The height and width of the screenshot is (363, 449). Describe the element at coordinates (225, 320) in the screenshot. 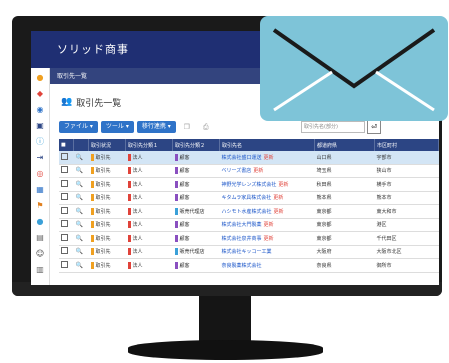

I see `monitor-stand-neck` at that location.